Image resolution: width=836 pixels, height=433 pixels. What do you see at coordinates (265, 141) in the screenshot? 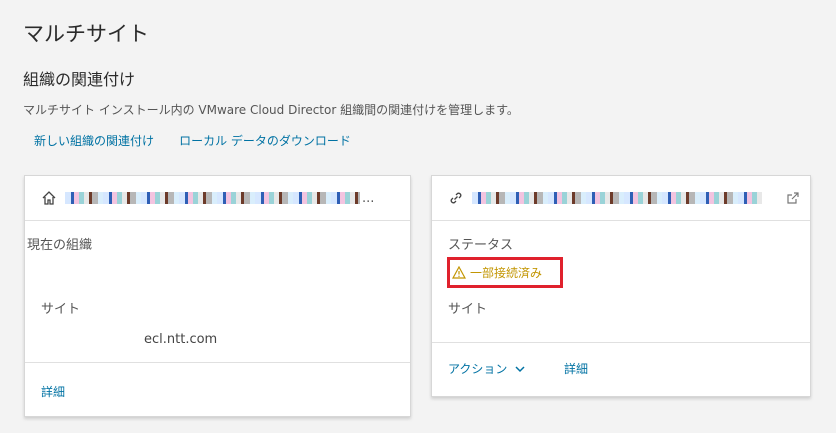
I see `download-local-data-link: ローカル データのダウンロード` at bounding box center [265, 141].